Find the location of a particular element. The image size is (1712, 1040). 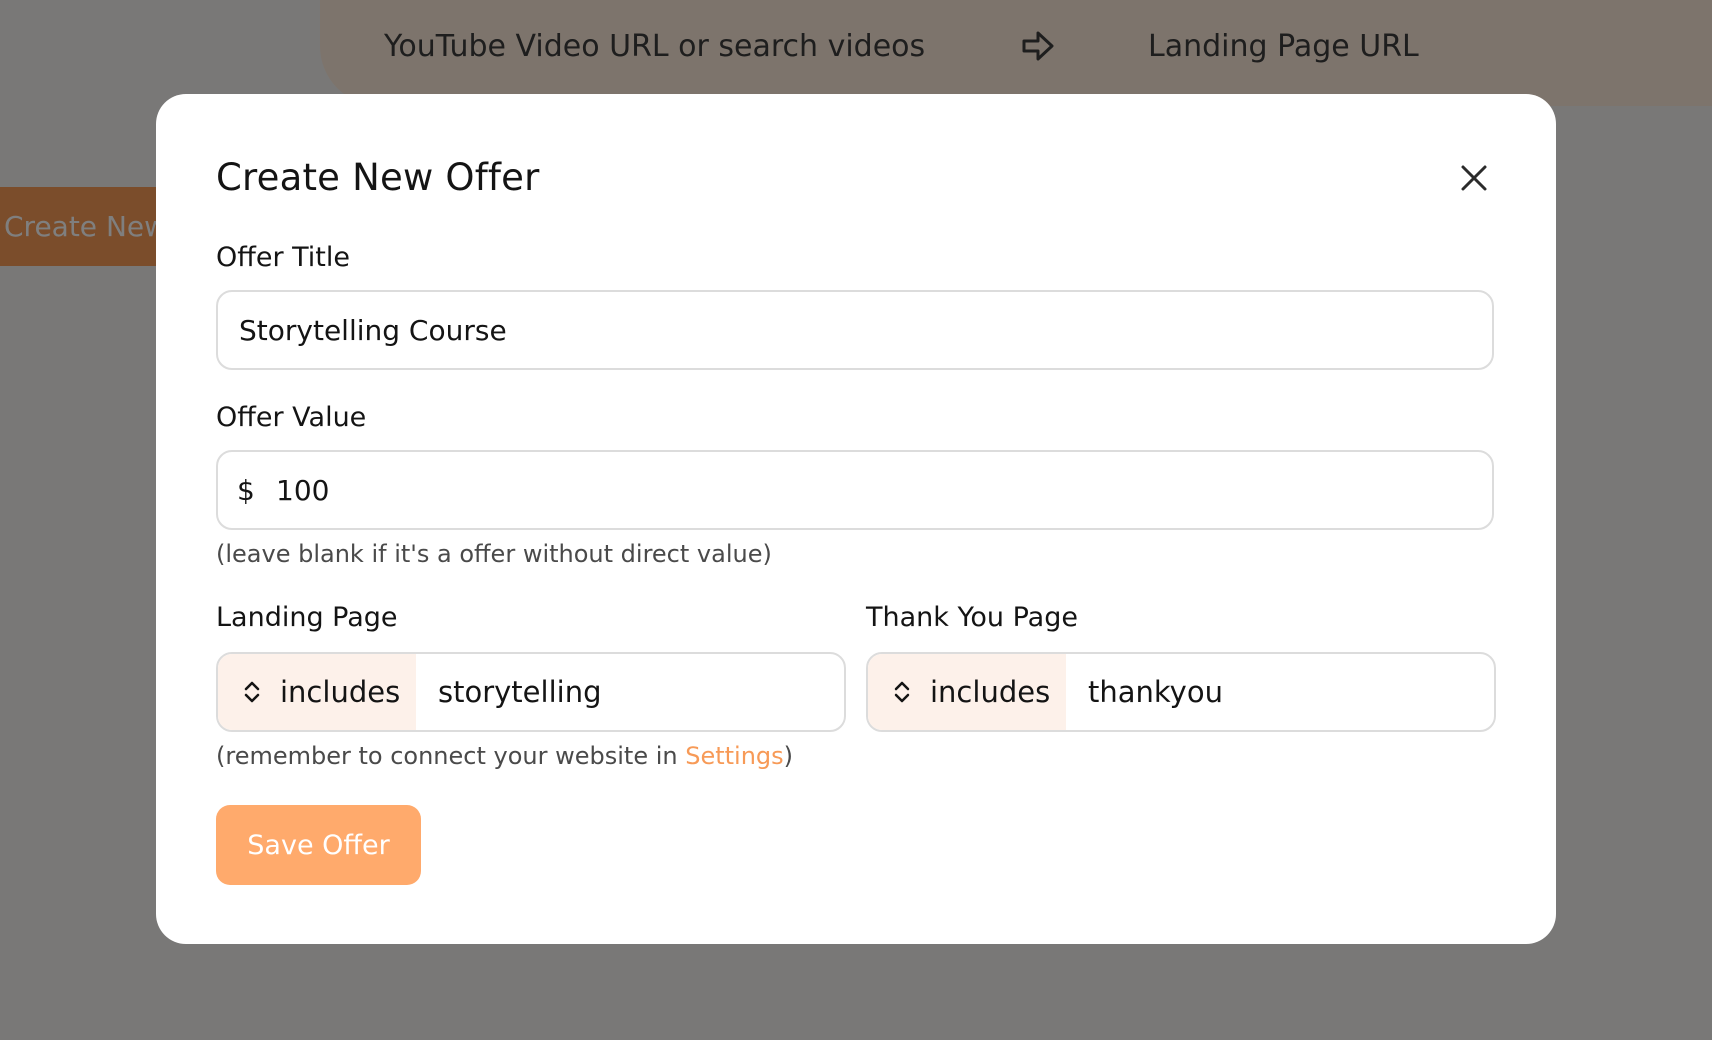

close-icon is located at coordinates (1474, 178).